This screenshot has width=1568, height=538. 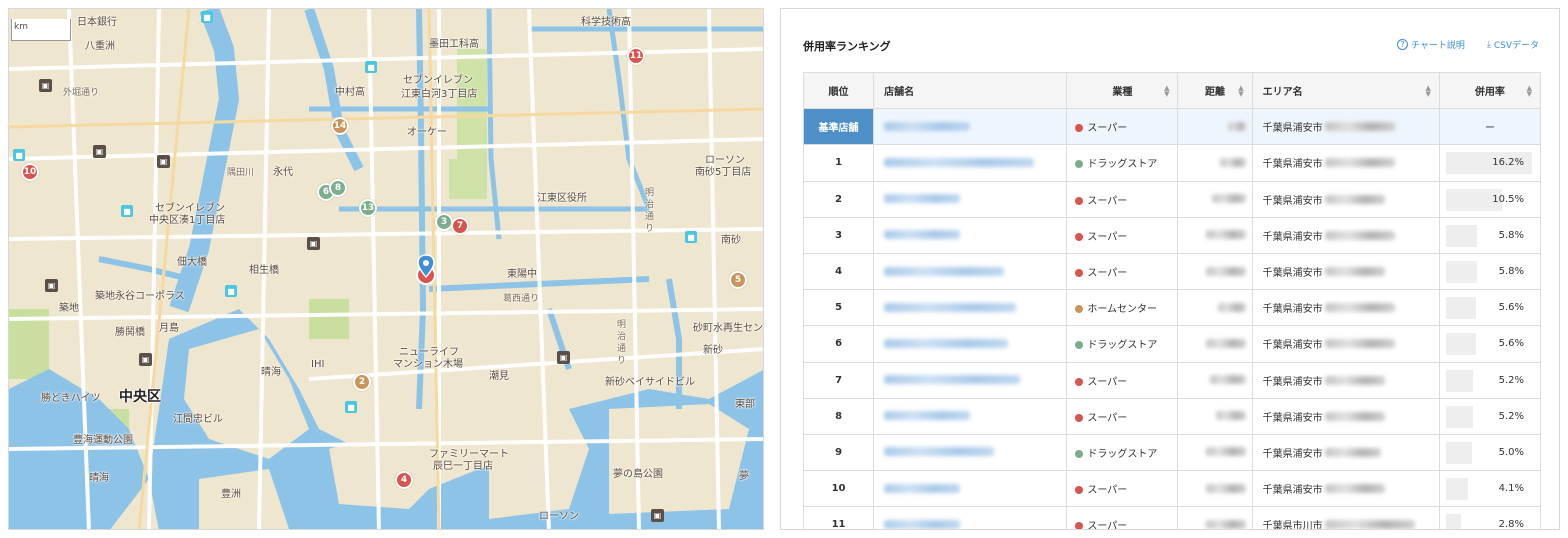 What do you see at coordinates (1172, 380) in the screenshot?
I see `table-row: 7 スーパー 千葉県浦安市 5.2%` at bounding box center [1172, 380].